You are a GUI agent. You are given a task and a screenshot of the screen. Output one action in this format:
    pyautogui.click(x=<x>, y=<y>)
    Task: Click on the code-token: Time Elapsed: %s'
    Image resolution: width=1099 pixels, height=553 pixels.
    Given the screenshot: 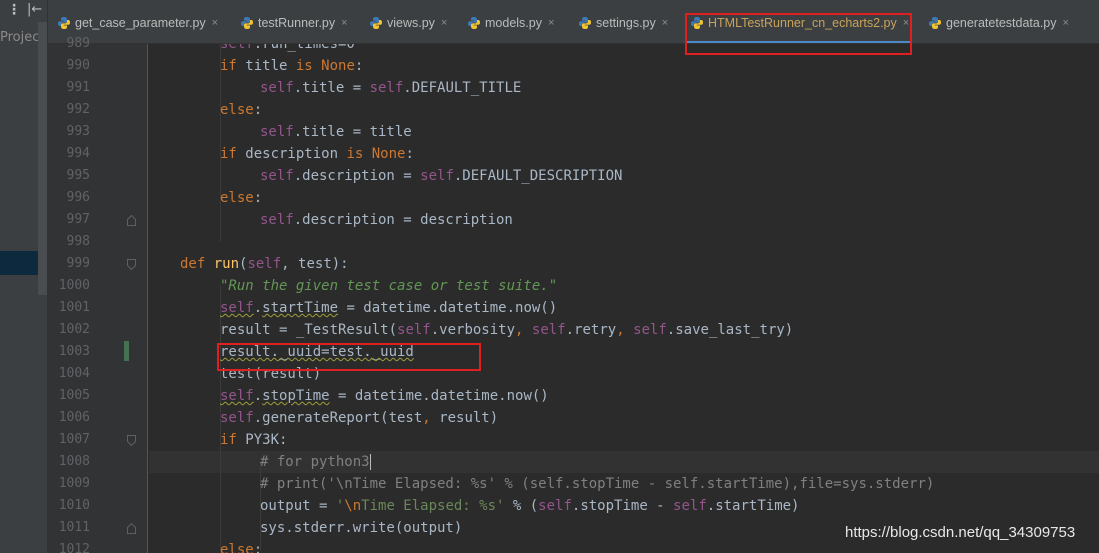 What is the action you would take?
    pyautogui.click(x=433, y=506)
    